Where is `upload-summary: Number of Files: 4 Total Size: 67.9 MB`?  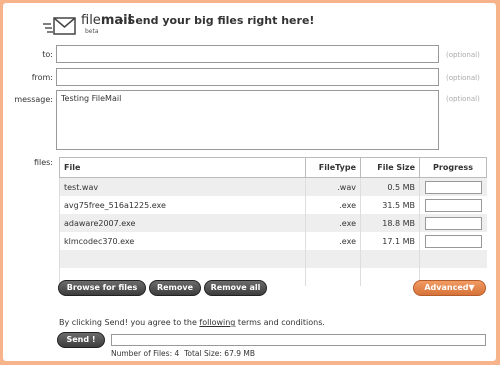 upload-summary: Number of Files: 4 Total Size: 67.9 MB is located at coordinates (183, 353).